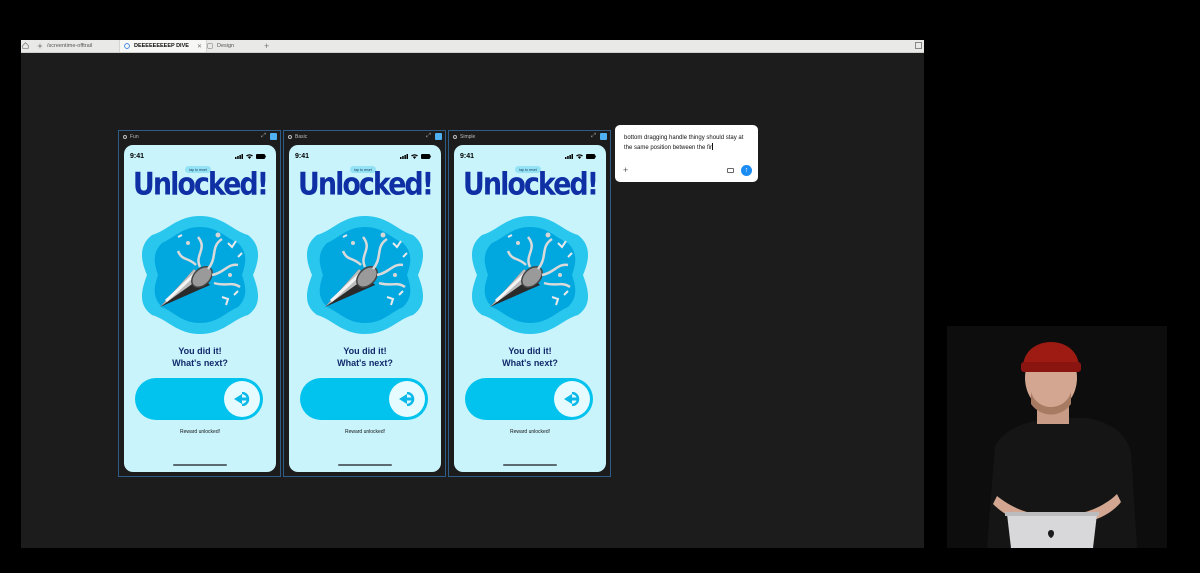 The width and height of the screenshot is (1200, 573). Describe the element at coordinates (464, 137) in the screenshot. I see `frame-label: Simple` at that location.